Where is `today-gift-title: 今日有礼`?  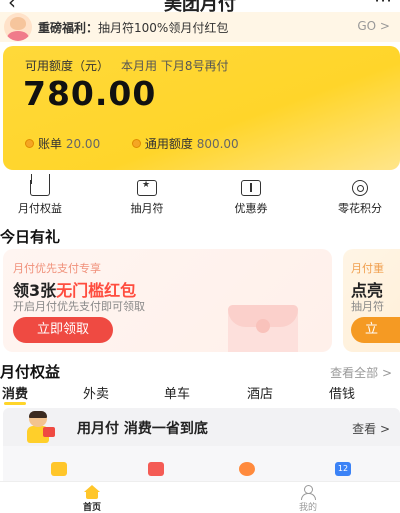 today-gift-title: 今日有礼 is located at coordinates (30, 237).